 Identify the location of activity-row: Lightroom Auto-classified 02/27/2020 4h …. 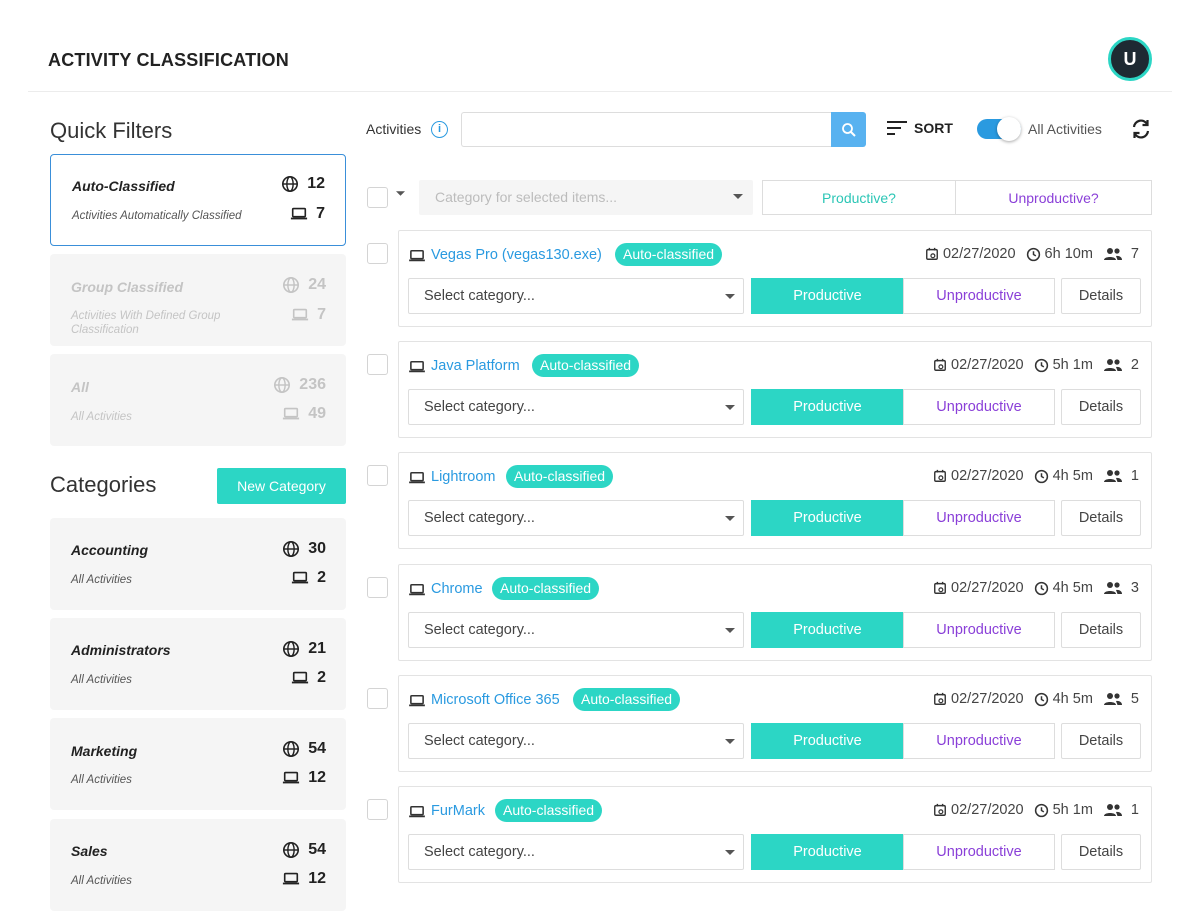
(775, 500).